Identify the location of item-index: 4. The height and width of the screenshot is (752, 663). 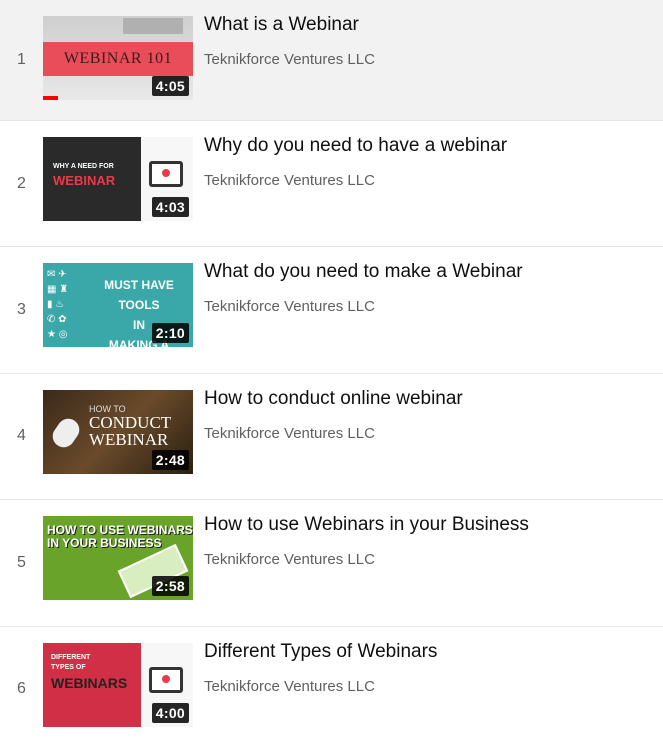
(21, 436).